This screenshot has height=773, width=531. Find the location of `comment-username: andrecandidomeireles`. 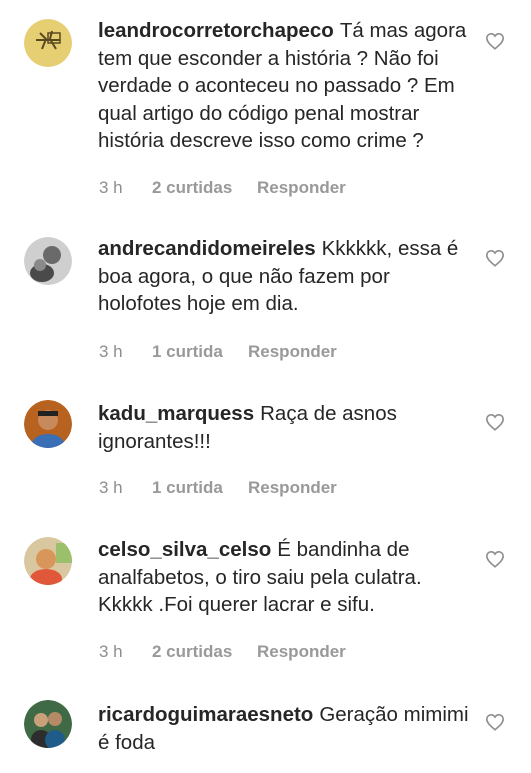

comment-username: andrecandidomeireles is located at coordinates (207, 248).